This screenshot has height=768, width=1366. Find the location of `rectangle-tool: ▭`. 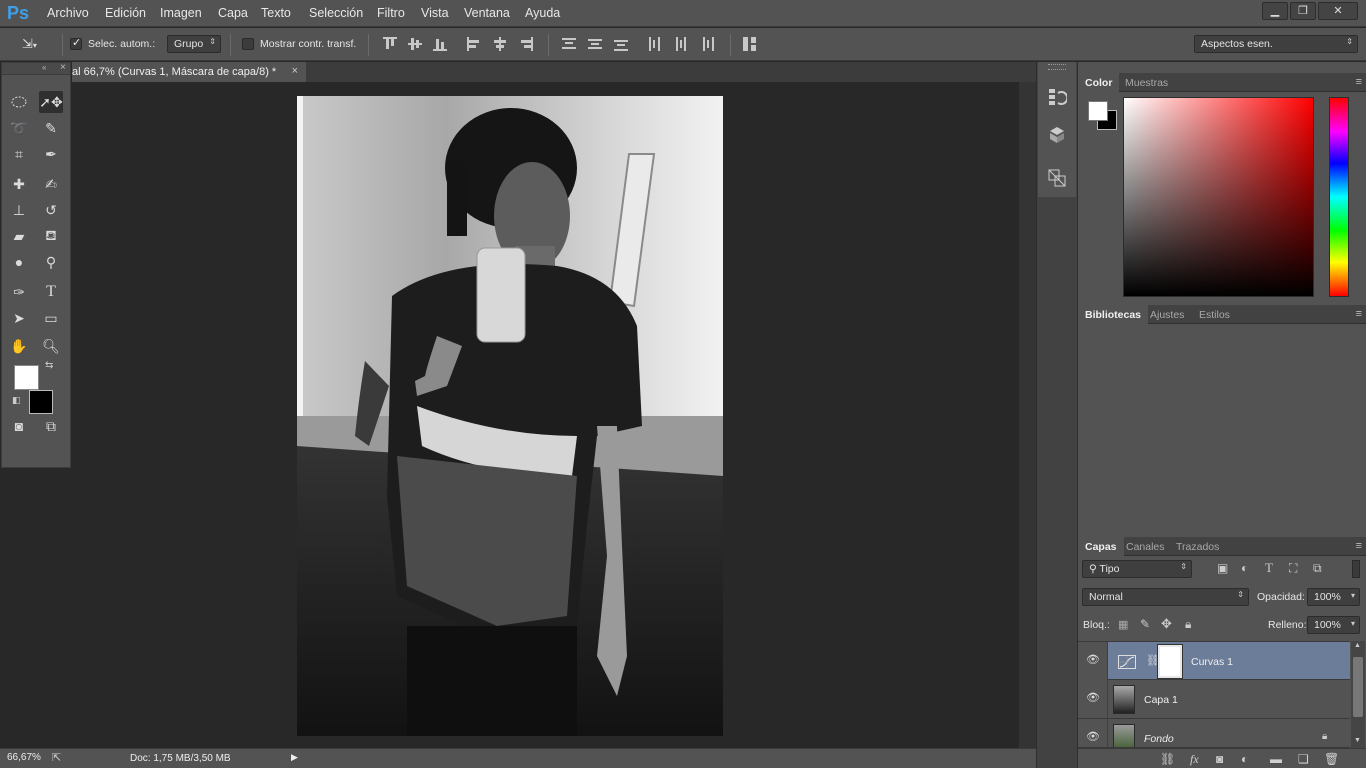

rectangle-tool: ▭ is located at coordinates (51, 318).